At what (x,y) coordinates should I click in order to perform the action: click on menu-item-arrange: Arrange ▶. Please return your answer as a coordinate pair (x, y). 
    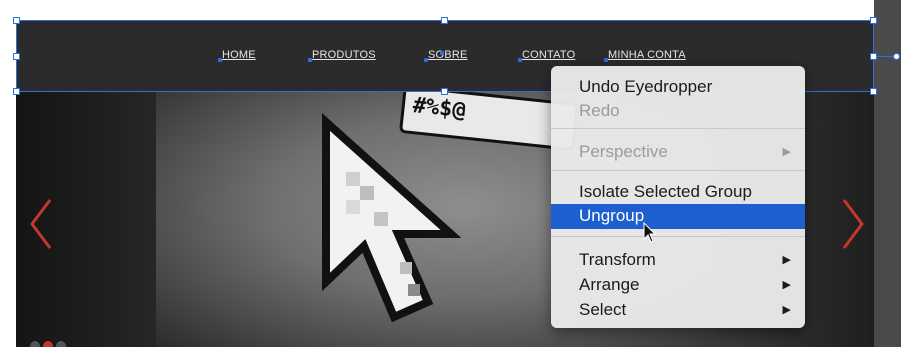
    Looking at the image, I should click on (678, 285).